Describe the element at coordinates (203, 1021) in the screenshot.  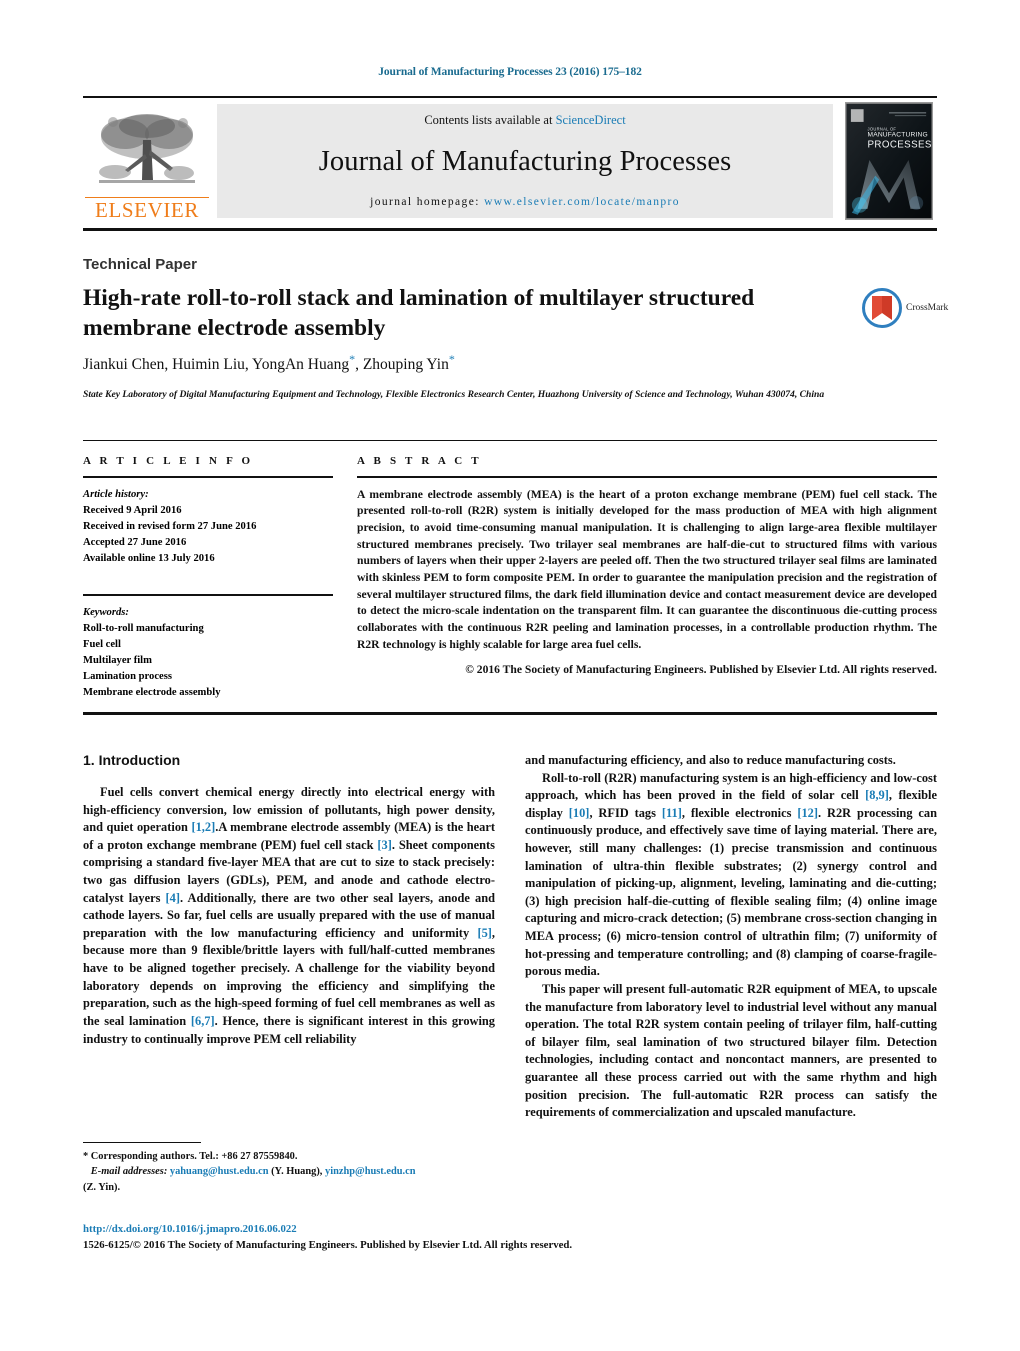
I see `citation-link: [6,7]` at that location.